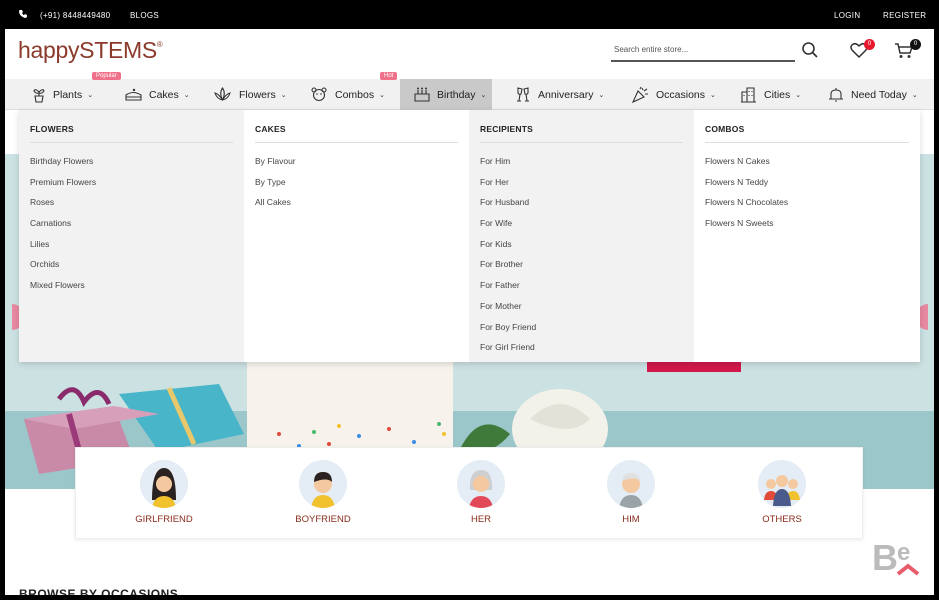  Describe the element at coordinates (75, 15) in the screenshot. I see `phone-number: (+91) 8448449480` at that location.